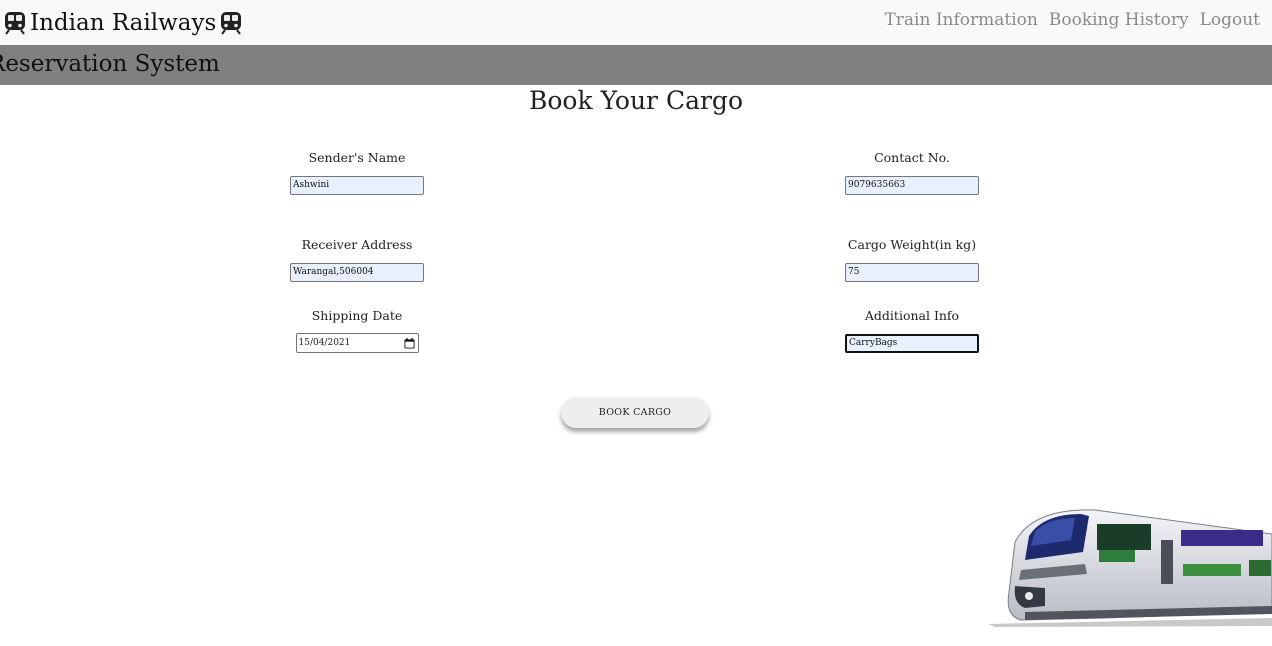 The image size is (1272, 646). What do you see at coordinates (912, 172) in the screenshot?
I see `contact-group: Contact No.` at bounding box center [912, 172].